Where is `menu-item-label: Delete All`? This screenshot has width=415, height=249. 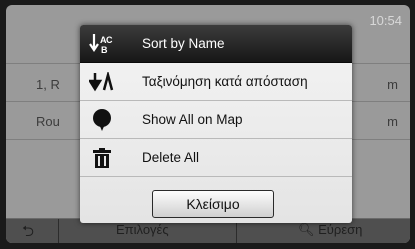 menu-item-label: Delete All is located at coordinates (171, 157).